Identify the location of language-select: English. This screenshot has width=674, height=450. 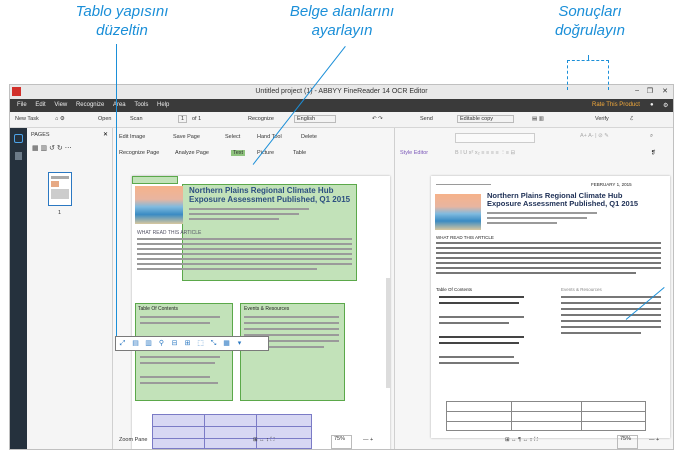
(315, 119).